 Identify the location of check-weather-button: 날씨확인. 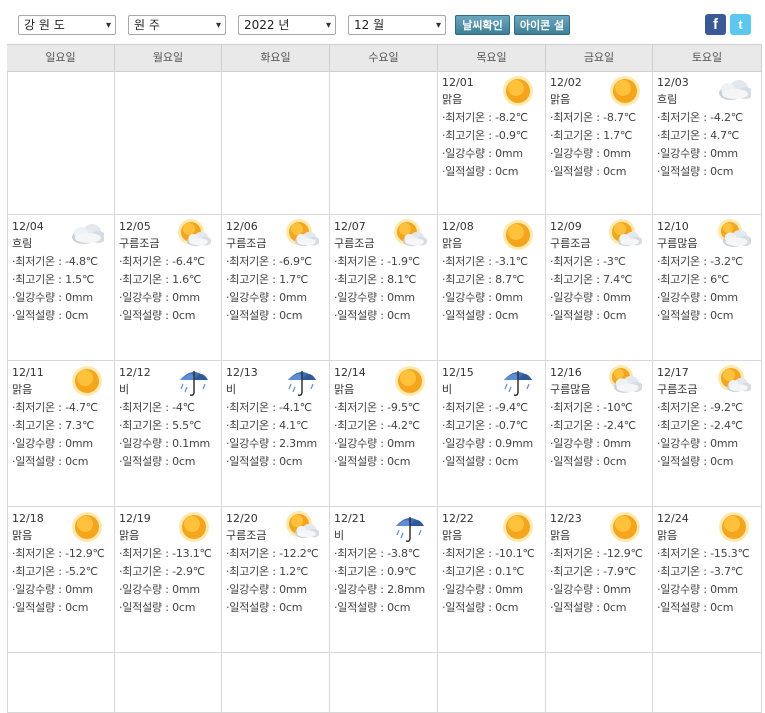
(482, 25).